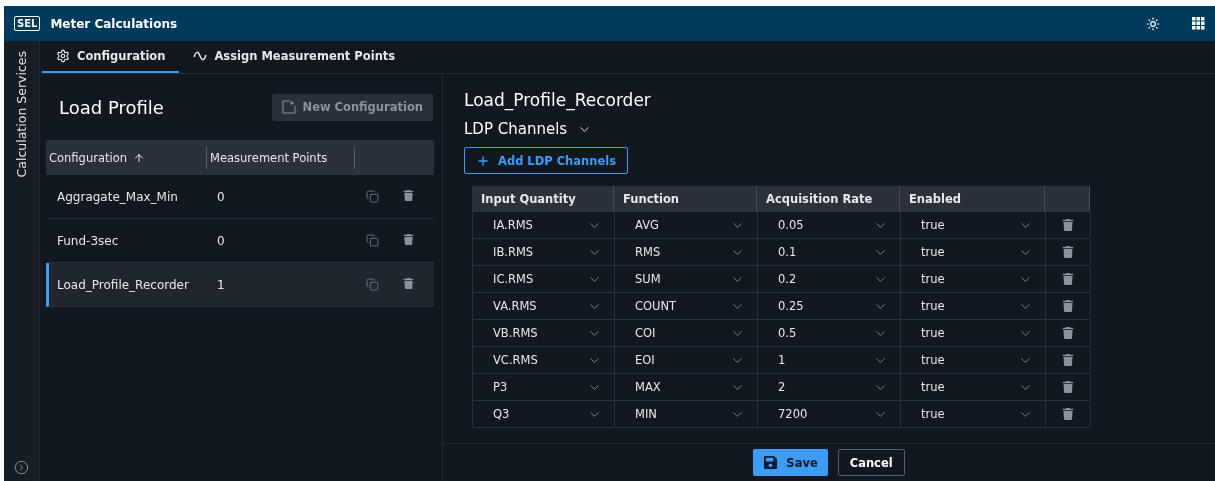 This screenshot has width=1215, height=481. What do you see at coordinates (686, 306) in the screenshot?
I see `dropdown-select: COUNT` at bounding box center [686, 306].